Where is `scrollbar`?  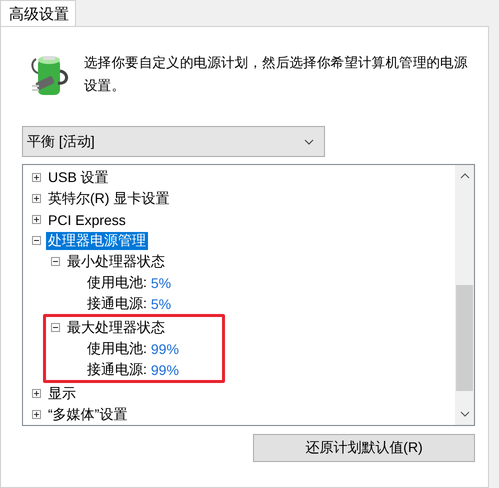
scrollbar is located at coordinates (464, 295).